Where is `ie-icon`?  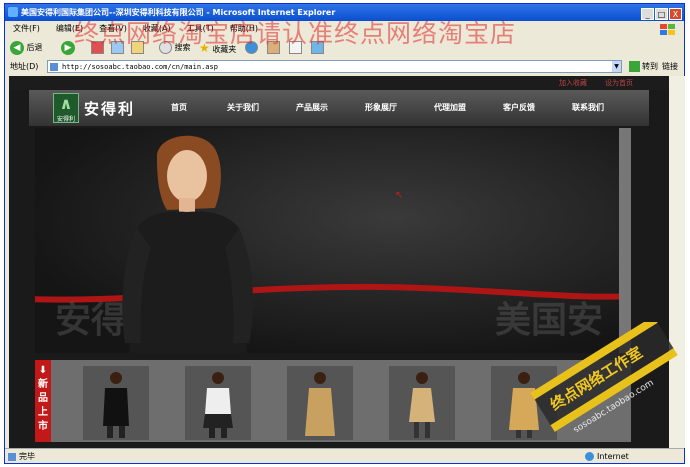
ie-icon is located at coordinates (13, 12).